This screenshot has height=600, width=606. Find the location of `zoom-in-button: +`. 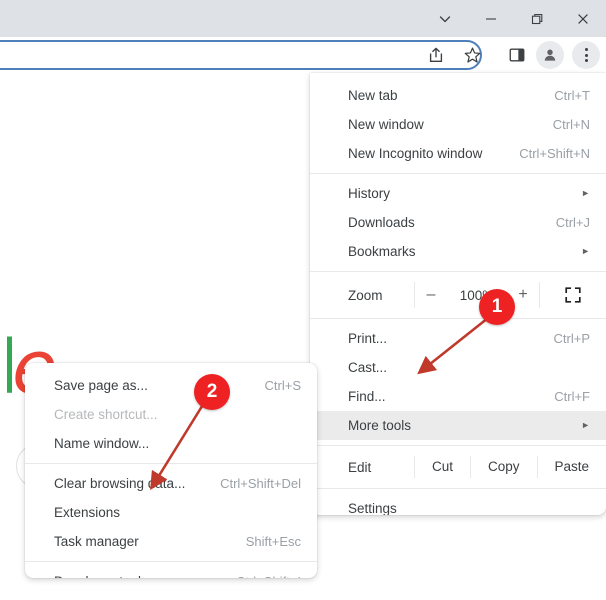

zoom-in-button: + is located at coordinates (523, 295).